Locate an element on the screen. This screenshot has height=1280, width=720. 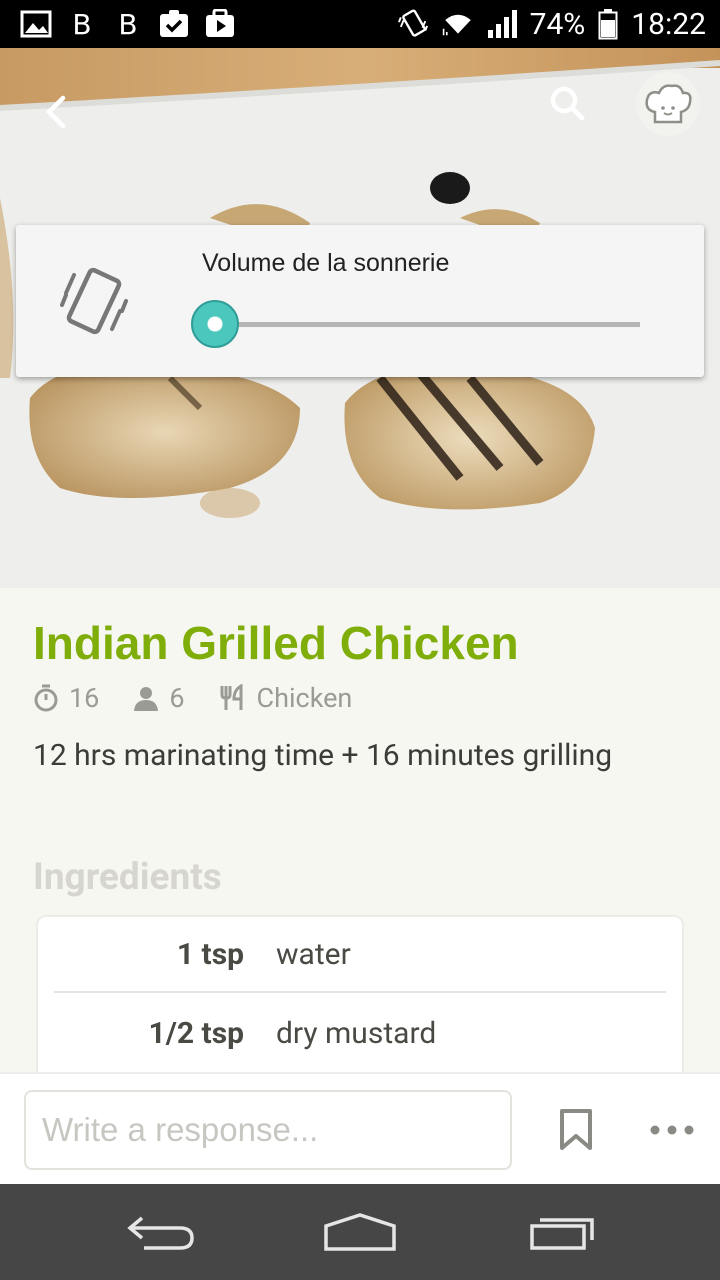
bookmark-button is located at coordinates (576, 1130).